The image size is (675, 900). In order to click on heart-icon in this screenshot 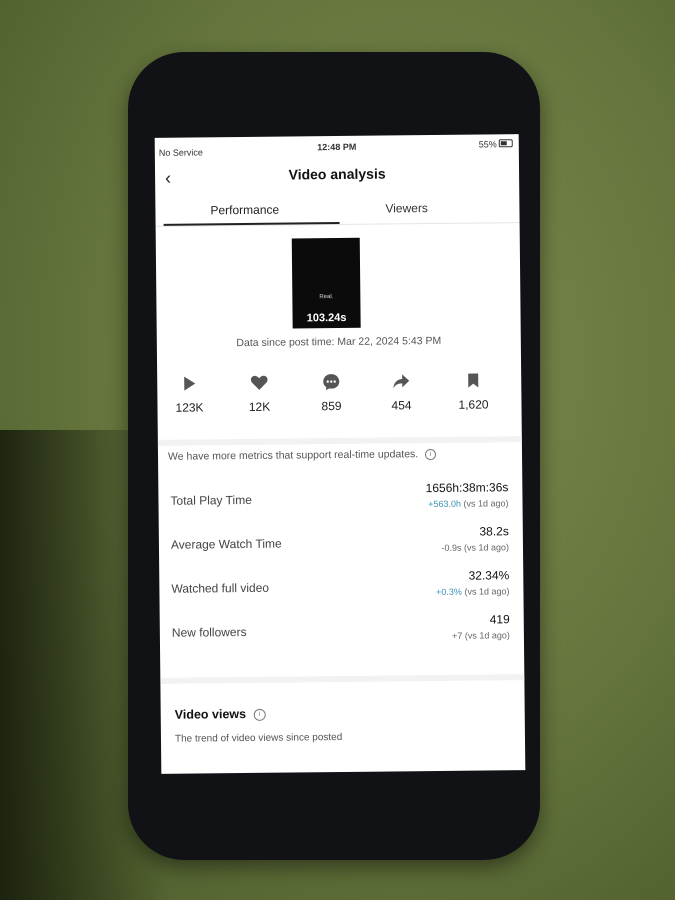, I will do `click(259, 383)`.